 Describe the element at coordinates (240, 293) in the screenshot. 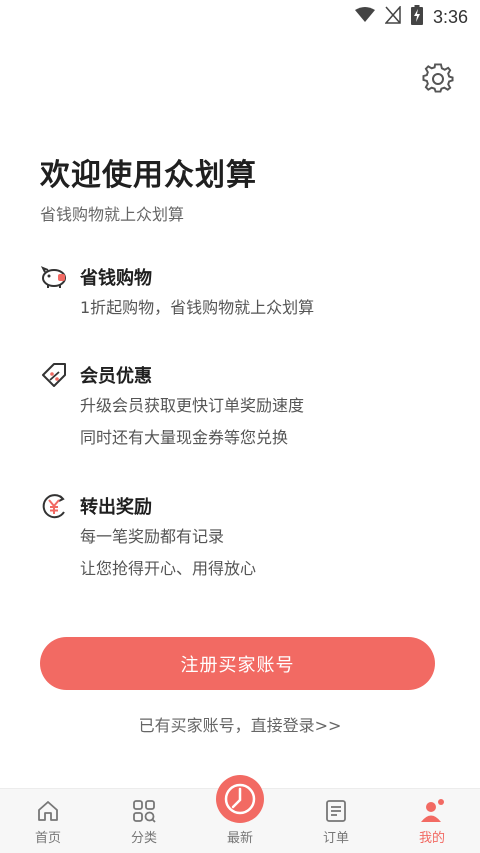

I see `feature-saving: 省钱购物 1折起购物，省钱购物就上众划算` at that location.